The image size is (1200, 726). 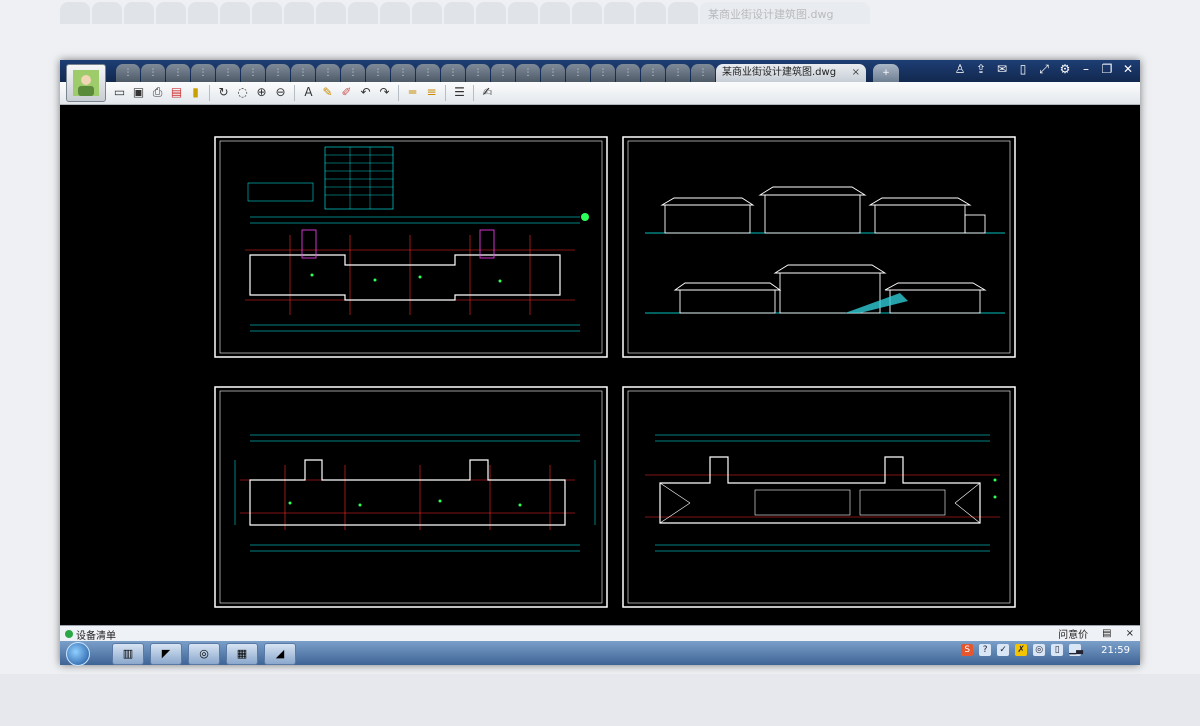 I want to click on network-icon: ▁▃, so click(x=1076, y=650).